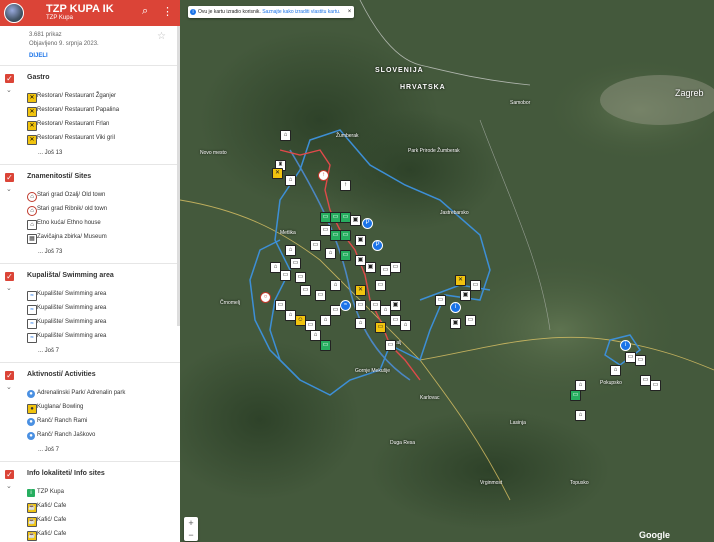 The height and width of the screenshot is (542, 714). I want to click on notice-link: Saznajte kako izraditi vlastitu kartu., so click(301, 12).